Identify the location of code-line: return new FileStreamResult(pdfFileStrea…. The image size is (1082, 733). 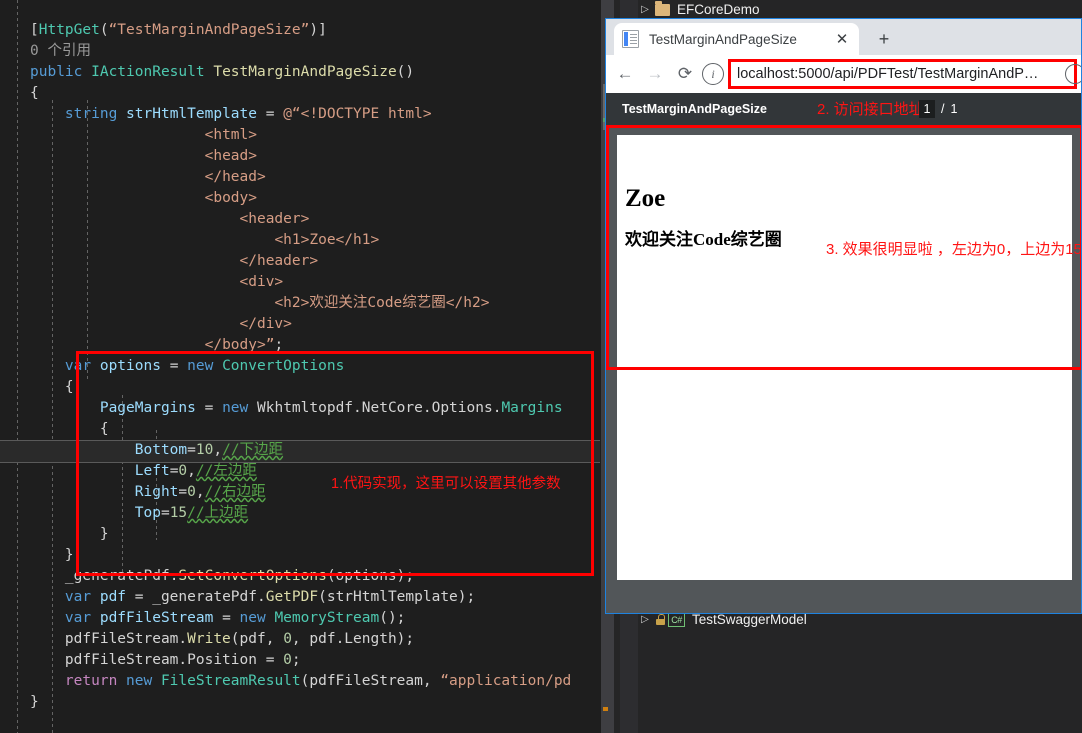
(318, 681).